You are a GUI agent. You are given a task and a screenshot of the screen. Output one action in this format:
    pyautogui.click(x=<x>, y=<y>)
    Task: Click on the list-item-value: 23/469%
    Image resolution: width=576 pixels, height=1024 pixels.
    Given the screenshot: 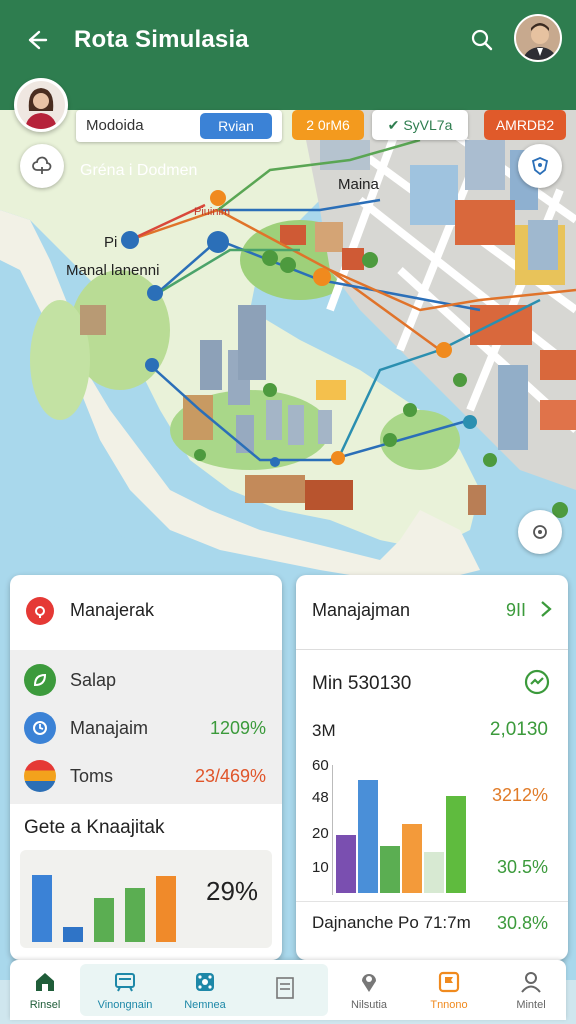 What is the action you would take?
    pyautogui.click(x=230, y=776)
    